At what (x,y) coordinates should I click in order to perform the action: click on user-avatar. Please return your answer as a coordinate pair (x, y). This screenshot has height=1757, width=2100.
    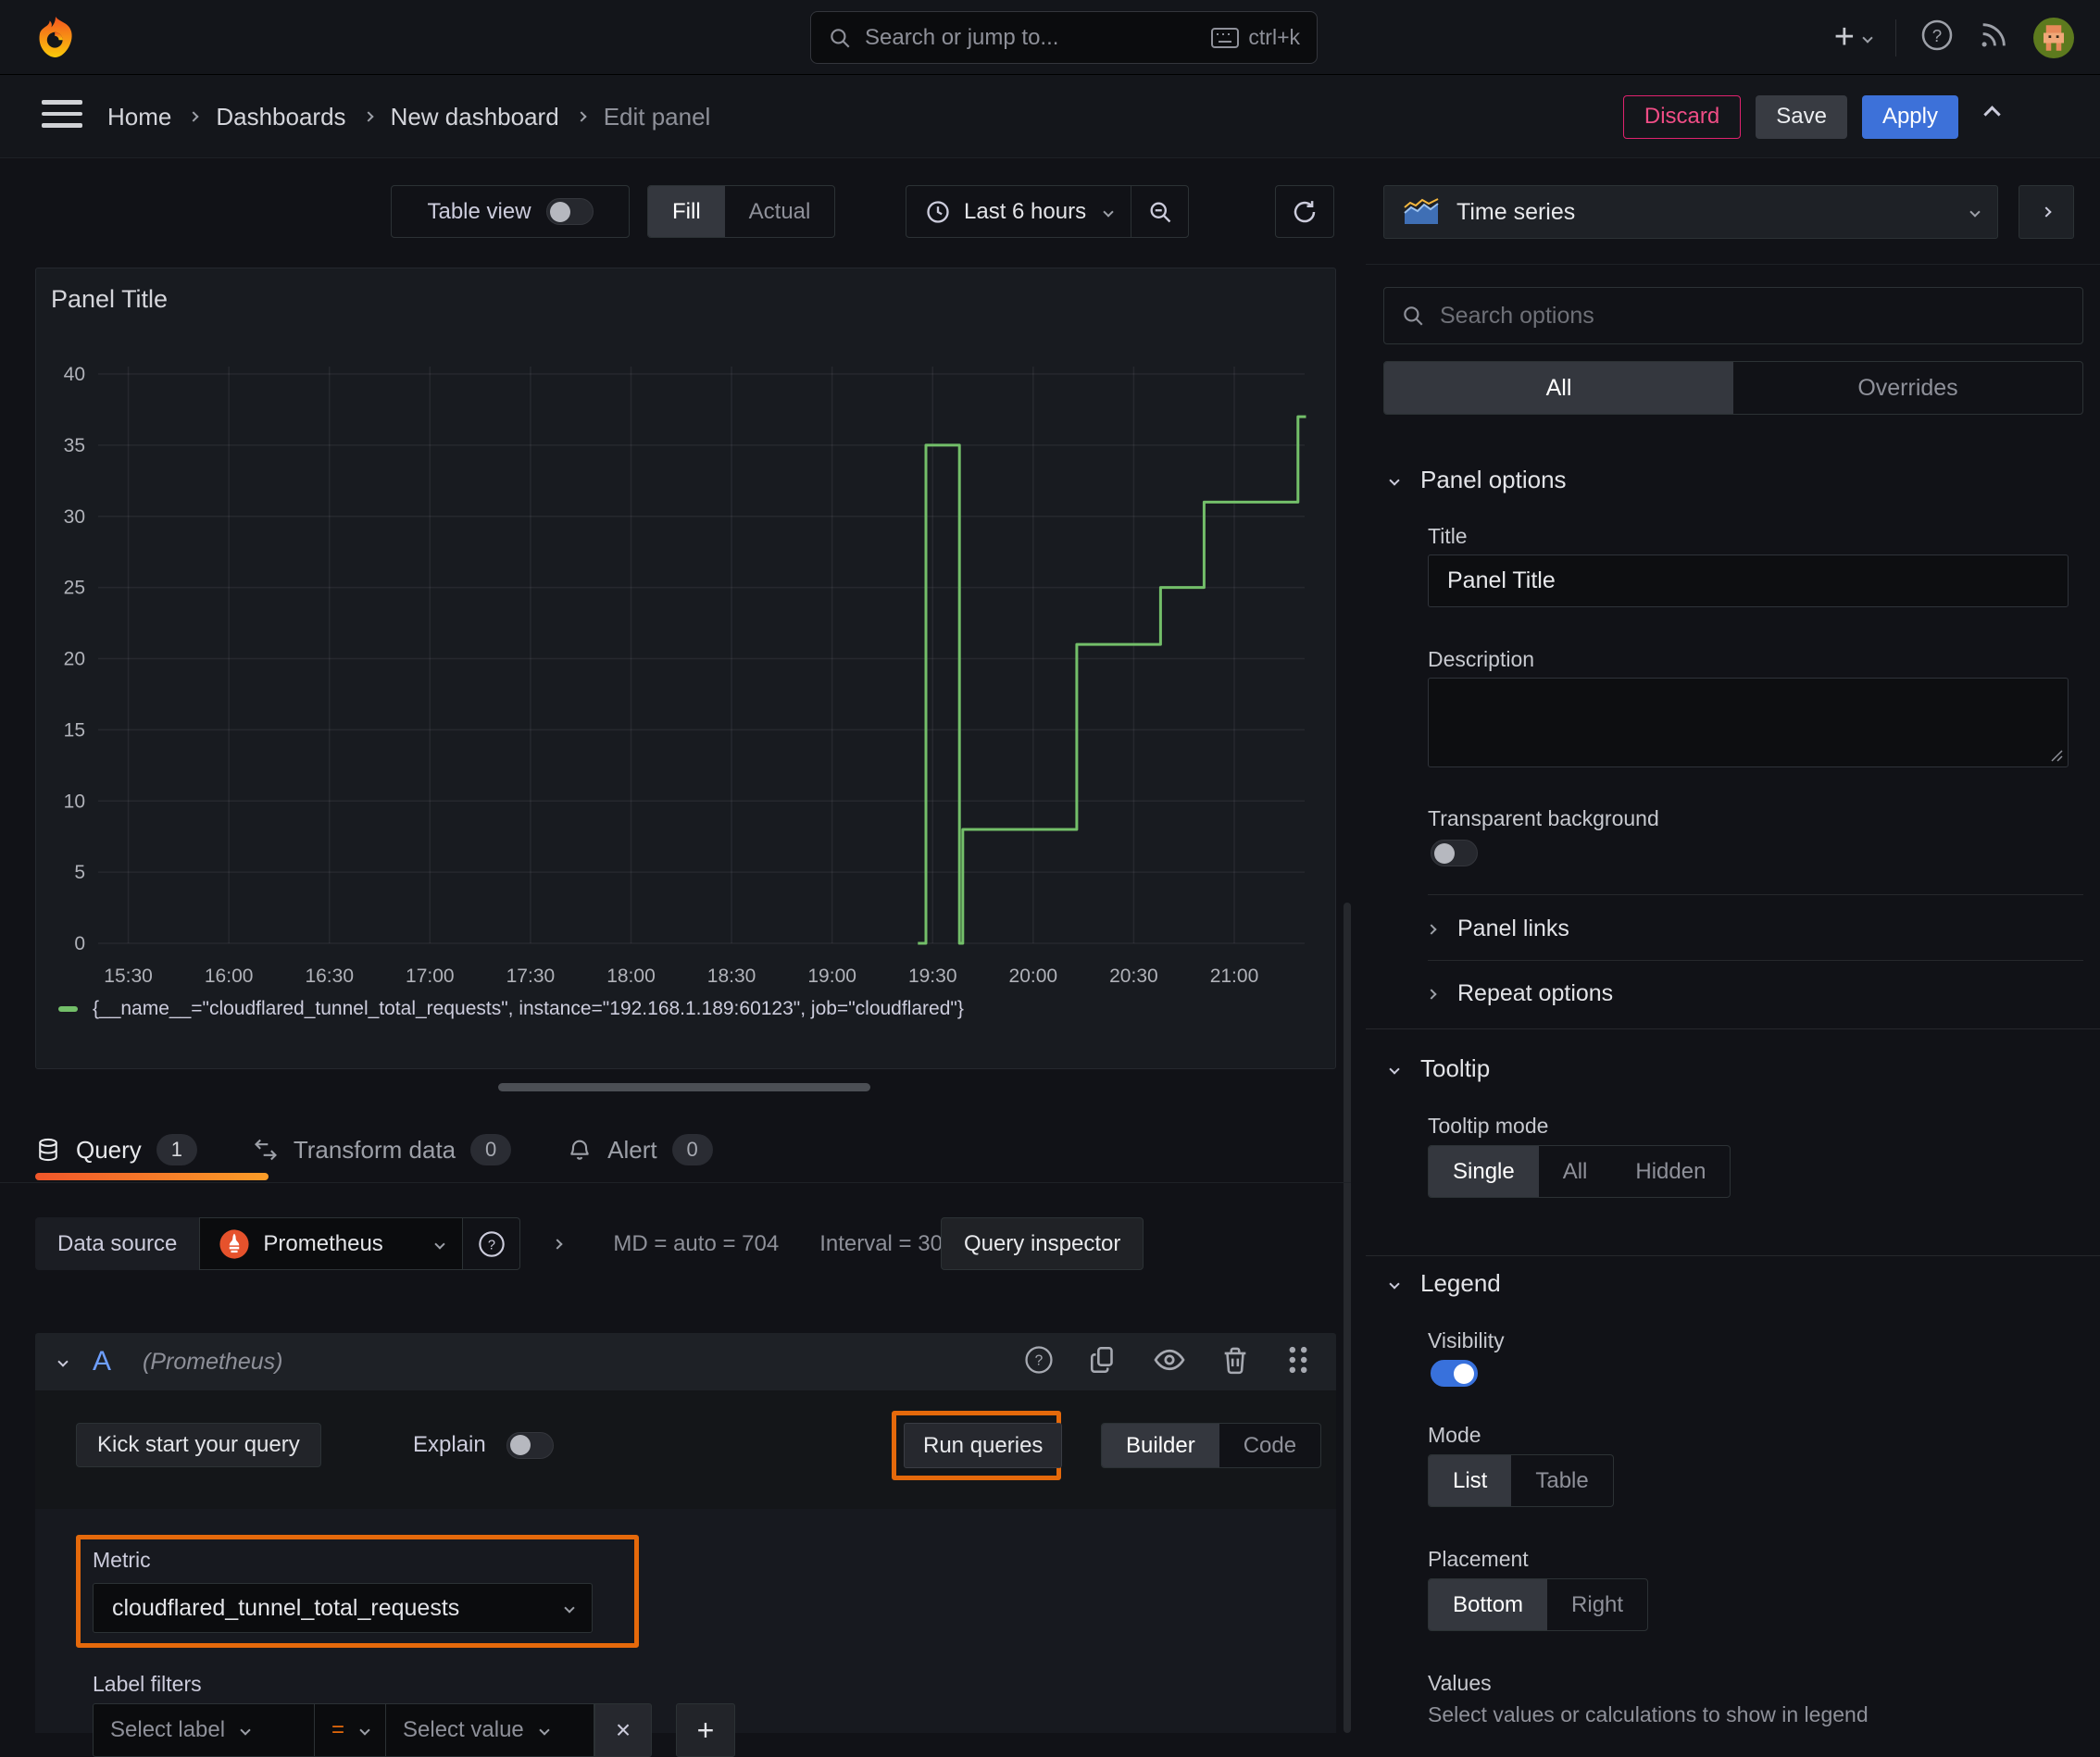
    Looking at the image, I should click on (2053, 38).